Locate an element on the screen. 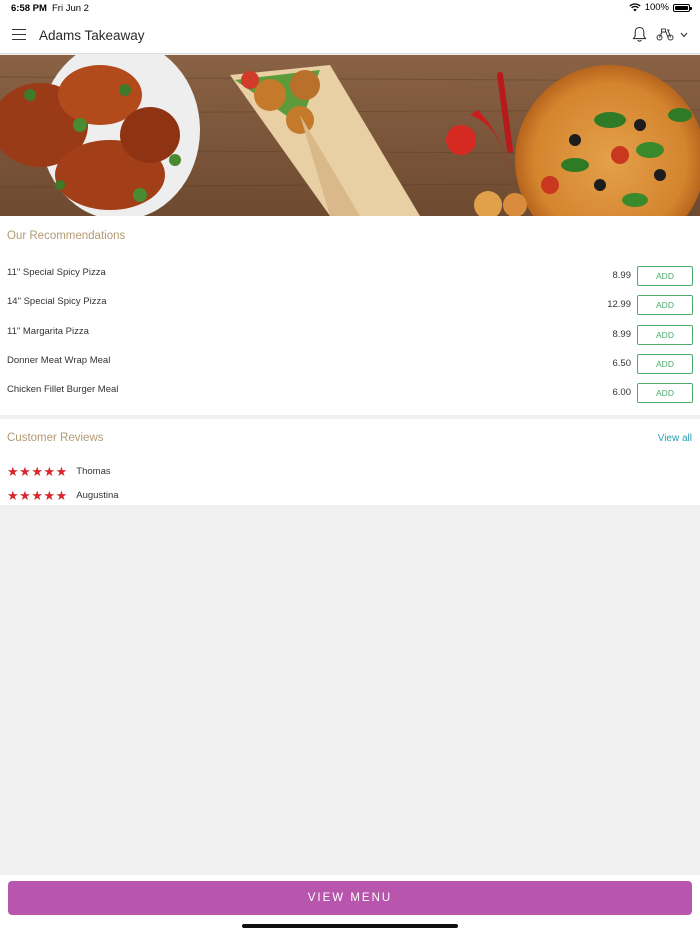 This screenshot has height=934, width=700. bell-icon is located at coordinates (639, 34).